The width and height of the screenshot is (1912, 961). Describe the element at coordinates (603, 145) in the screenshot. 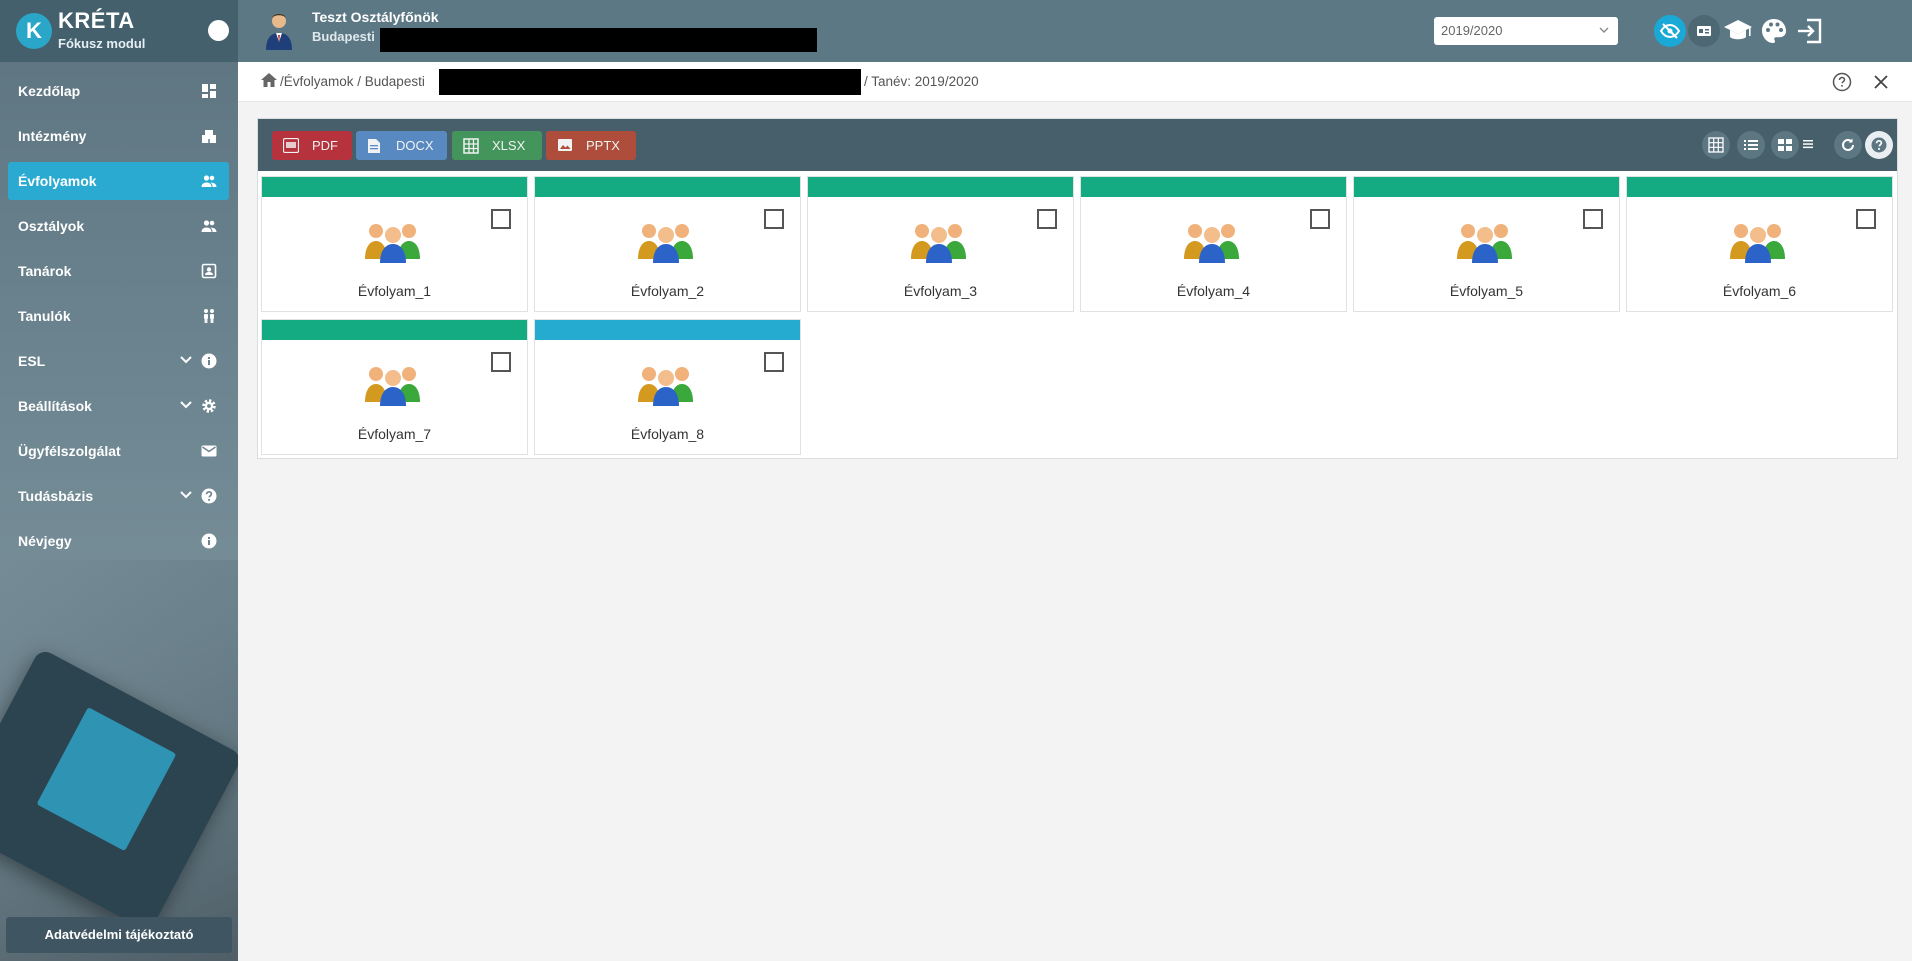

I see `export-pptx-label: PPTX` at that location.